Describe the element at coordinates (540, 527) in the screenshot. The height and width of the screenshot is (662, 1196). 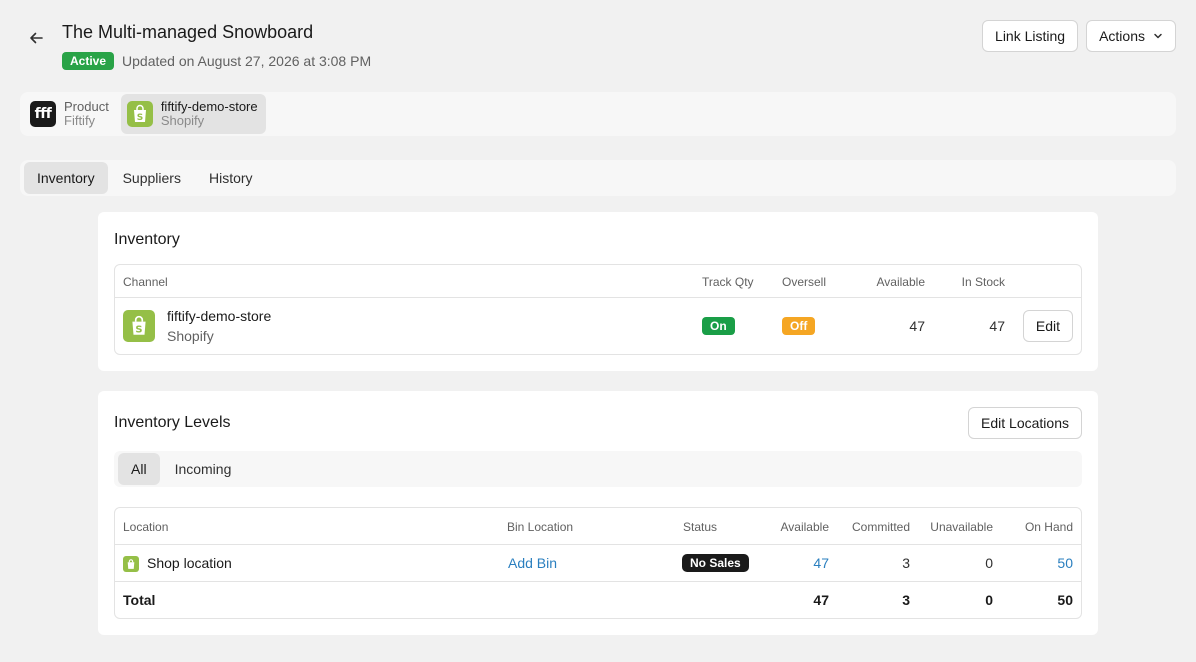
I see `col-bin-location: Bin Location` at that location.